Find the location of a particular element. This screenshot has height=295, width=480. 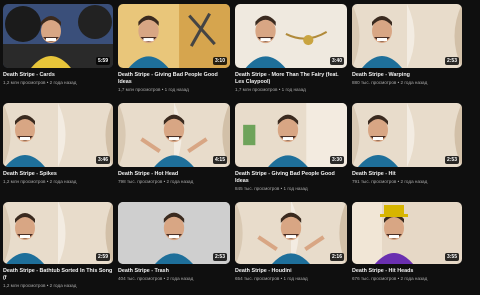

video-thumbnail: 3:40 is located at coordinates (291, 36).